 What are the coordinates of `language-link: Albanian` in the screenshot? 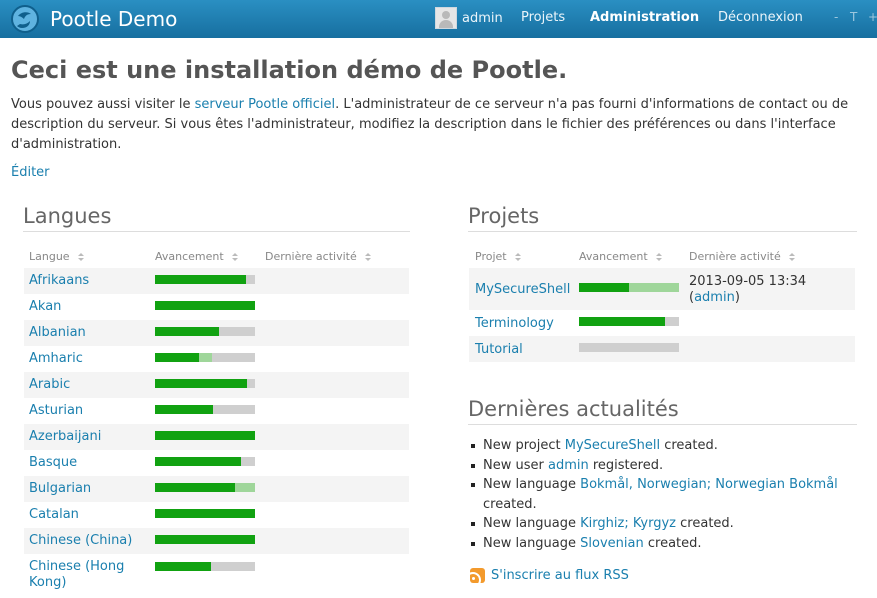 It's located at (85, 333).